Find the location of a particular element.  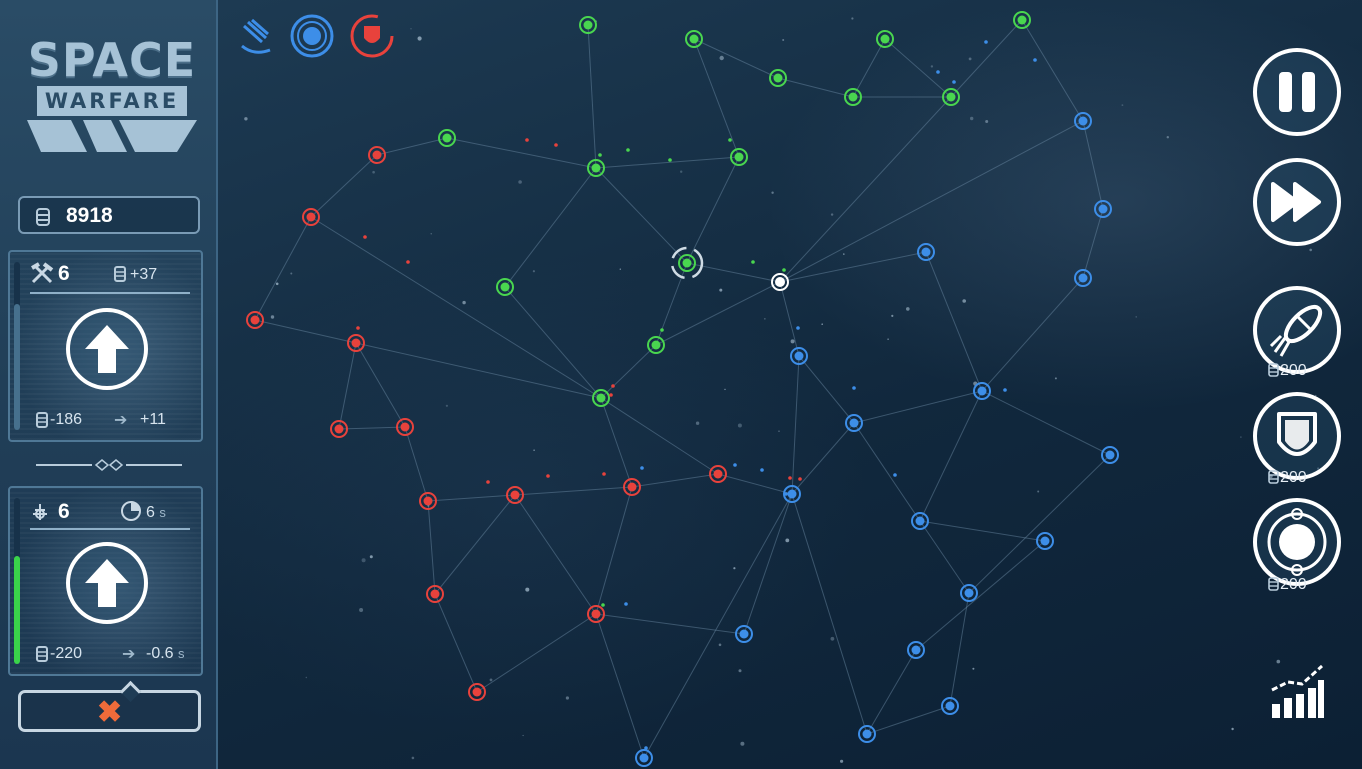

cancel-button: ✖ is located at coordinates (109, 706).